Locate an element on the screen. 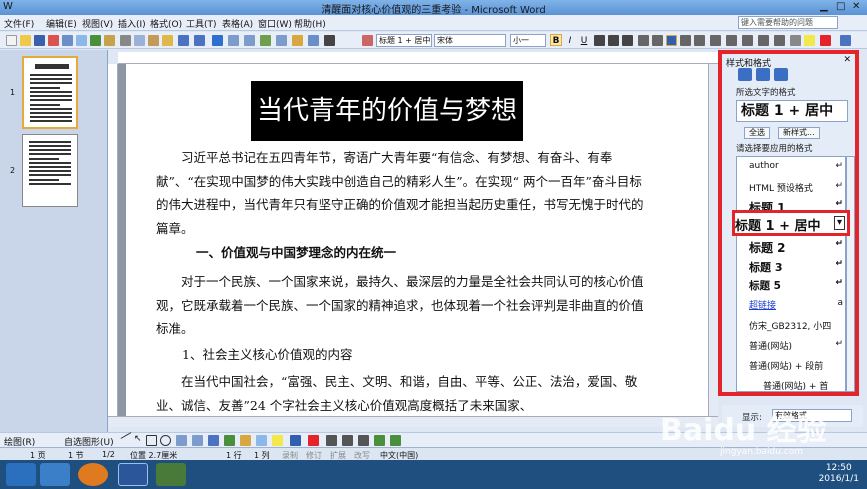 The height and width of the screenshot is (489, 867). justify-icon is located at coordinates (657, 40).